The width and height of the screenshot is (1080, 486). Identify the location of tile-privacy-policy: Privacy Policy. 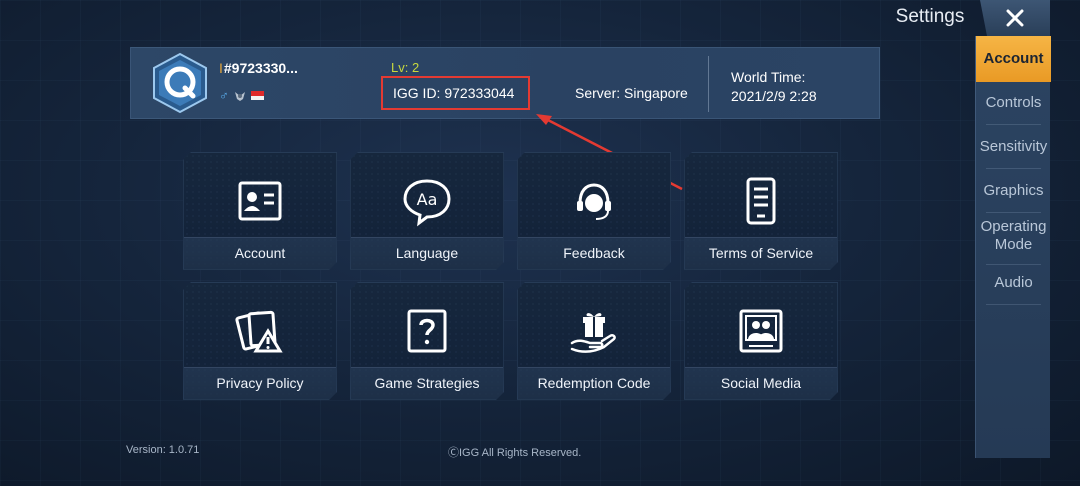
(260, 341).